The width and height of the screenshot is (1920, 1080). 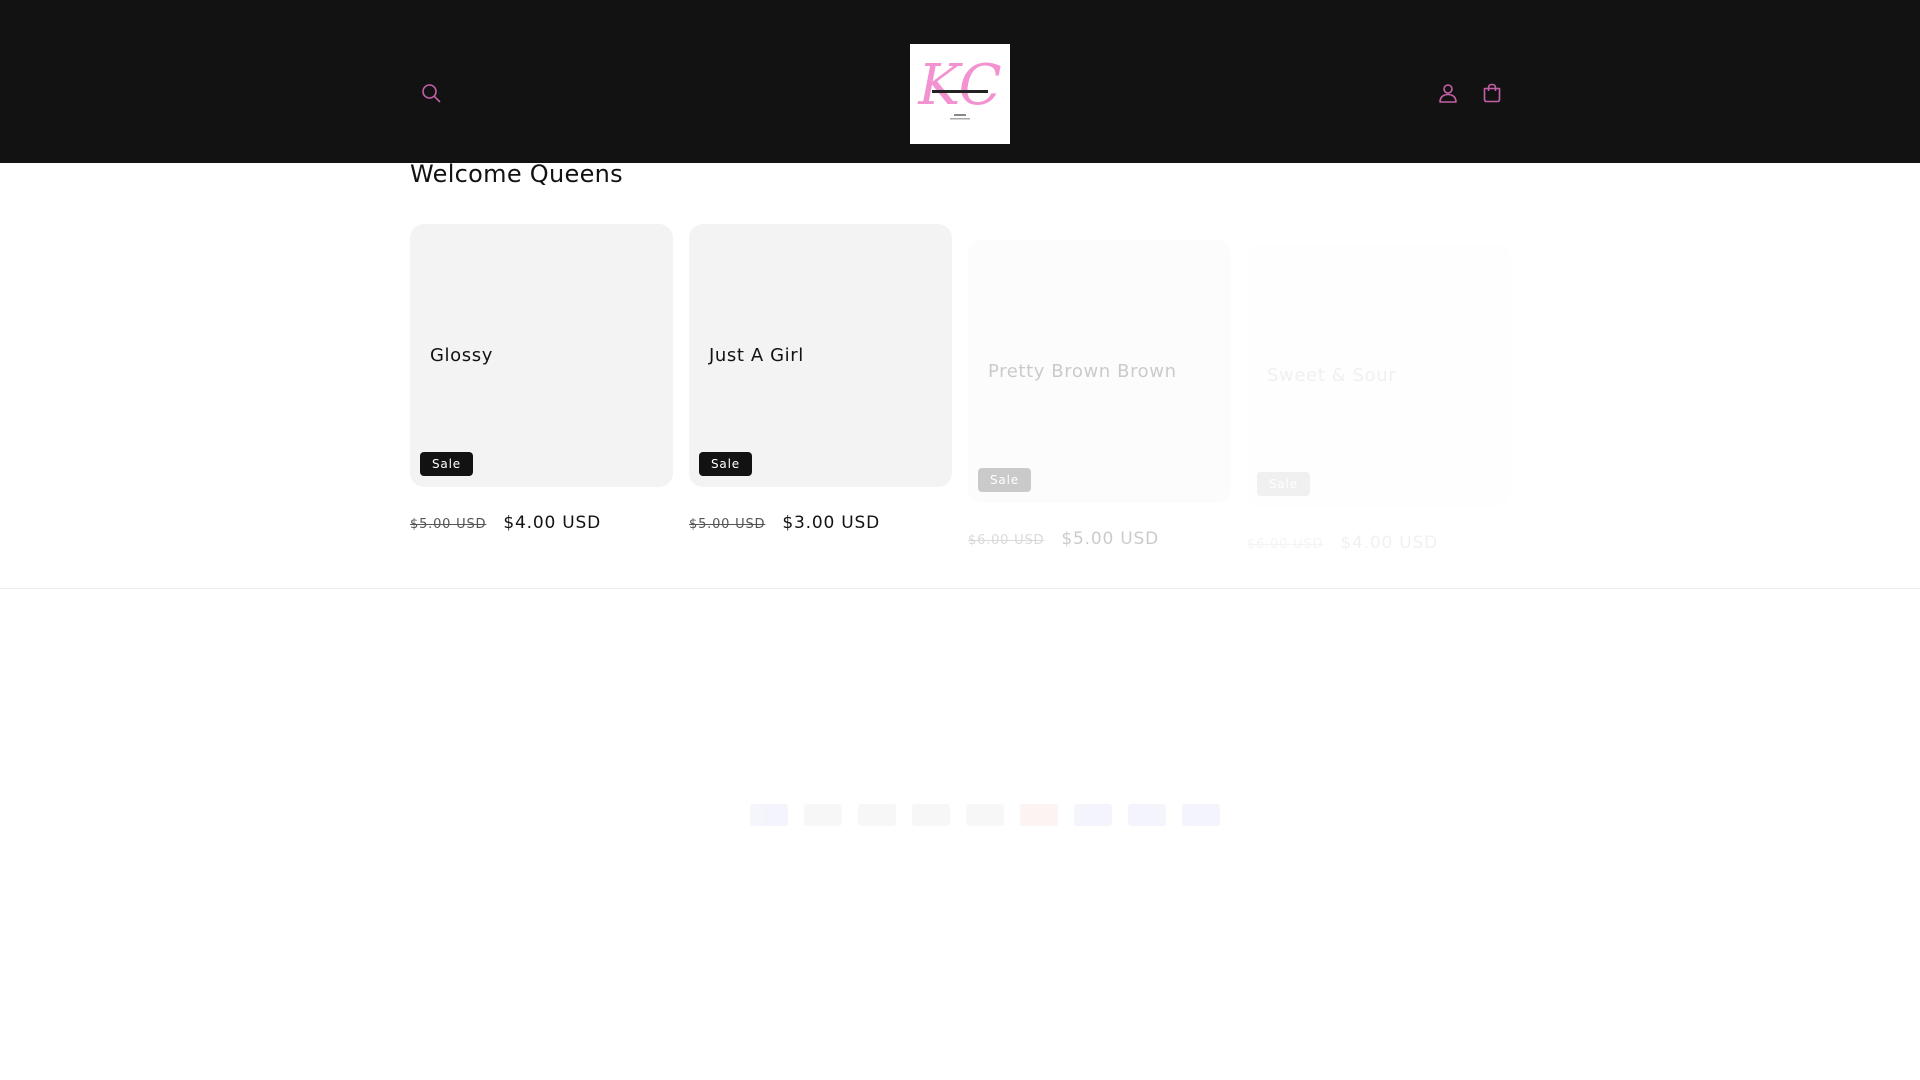 What do you see at coordinates (1082, 371) in the screenshot?
I see `product-title: Pretty Brown Brown` at bounding box center [1082, 371].